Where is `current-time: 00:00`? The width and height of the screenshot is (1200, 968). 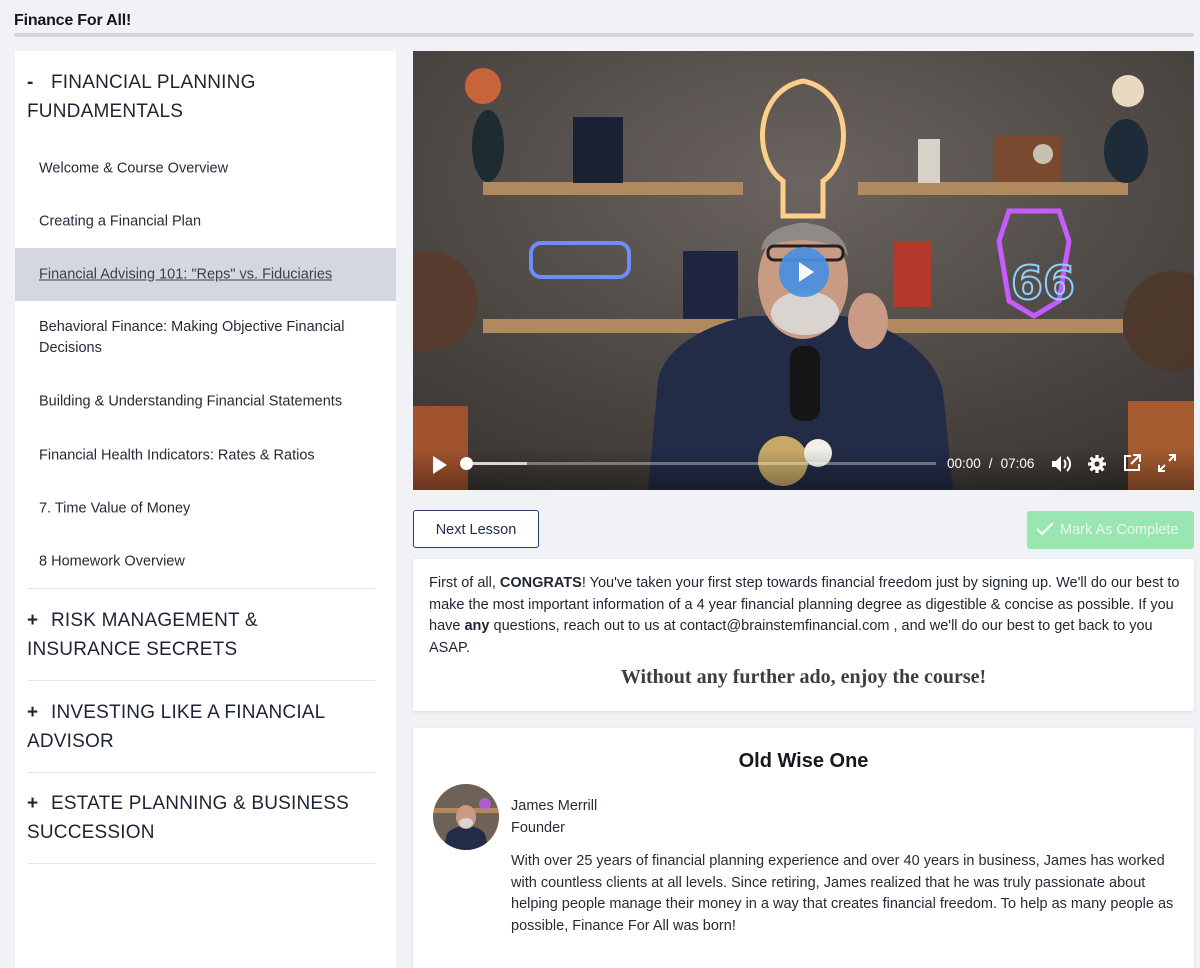 current-time: 00:00 is located at coordinates (964, 463).